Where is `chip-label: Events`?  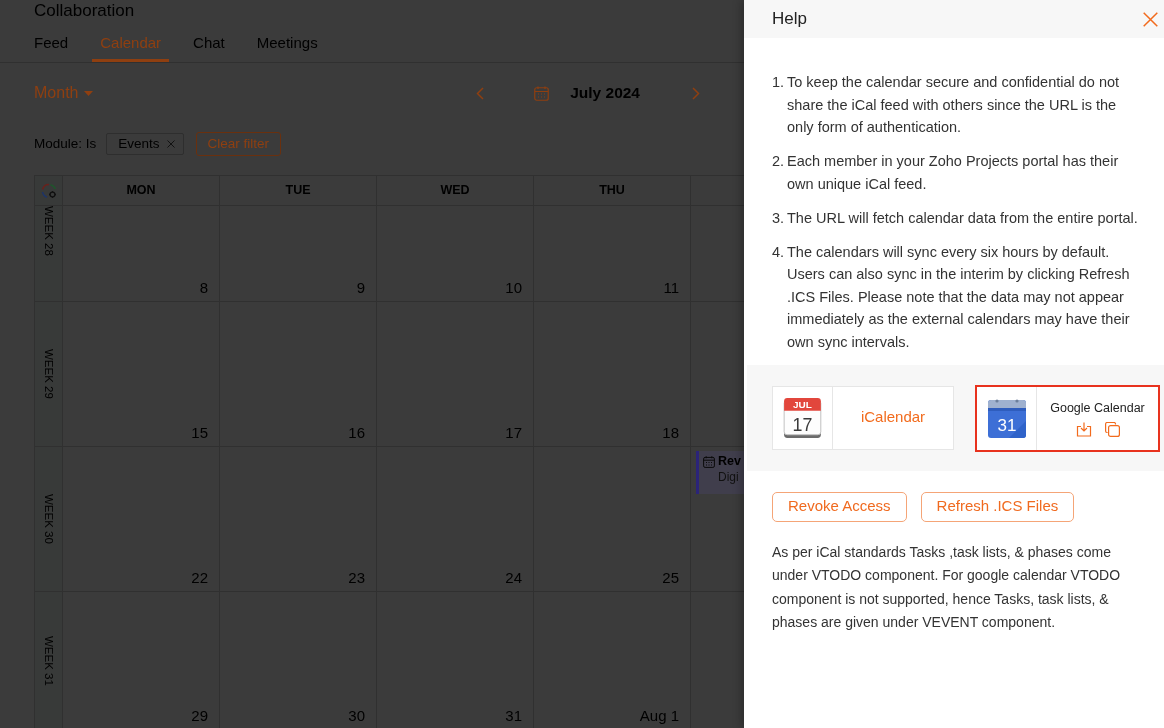
chip-label: Events is located at coordinates (139, 143).